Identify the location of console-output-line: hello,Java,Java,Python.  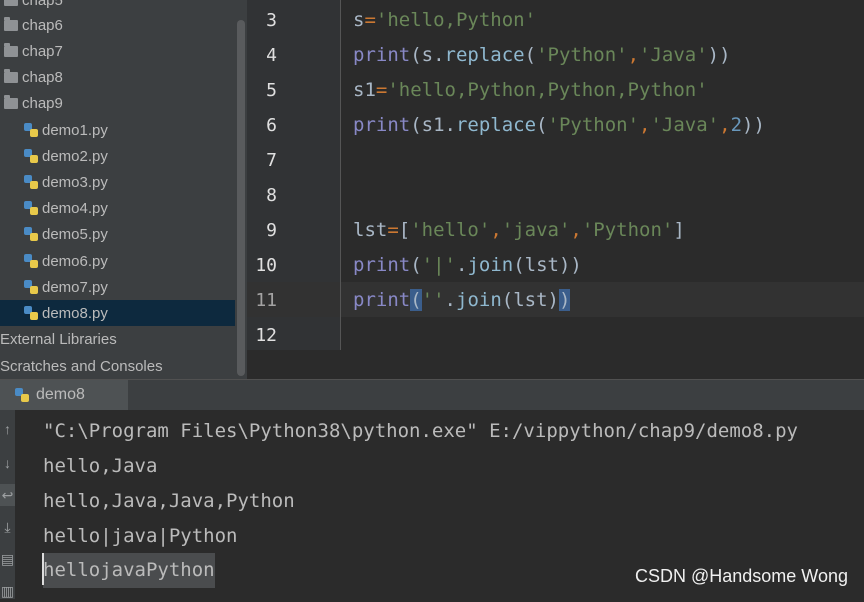
(169, 501).